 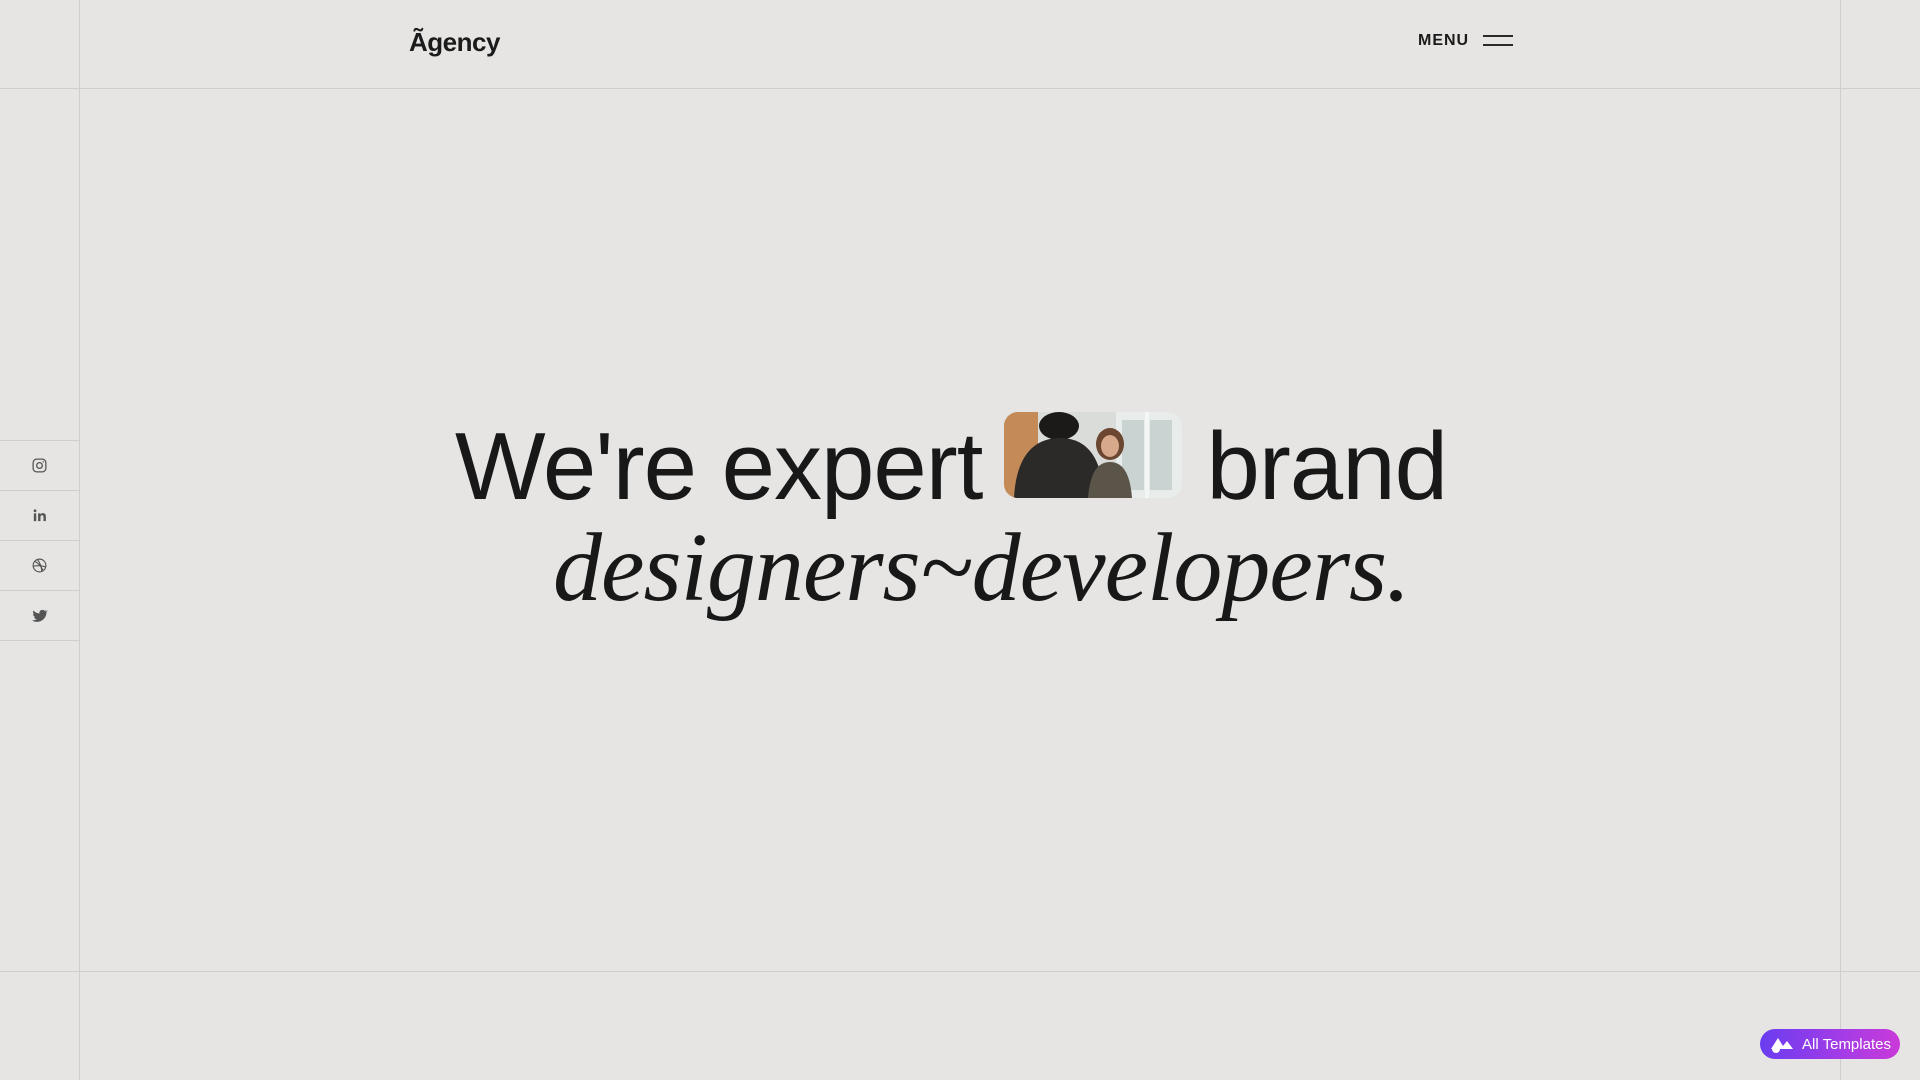 What do you see at coordinates (79, 540) in the screenshot?
I see `grid-line-left` at bounding box center [79, 540].